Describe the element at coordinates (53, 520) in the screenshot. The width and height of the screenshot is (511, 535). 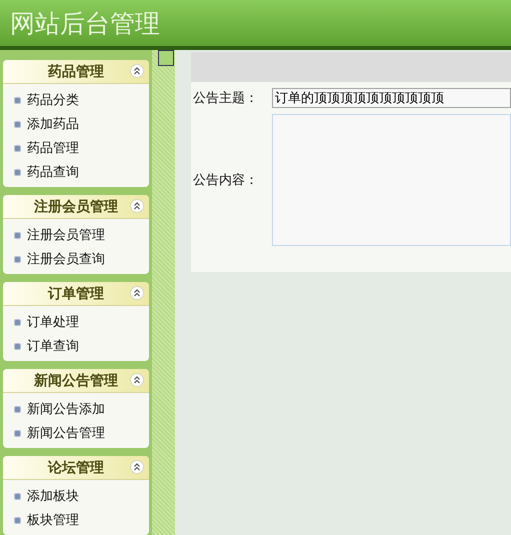
I see `menu-item: 板块管理` at that location.